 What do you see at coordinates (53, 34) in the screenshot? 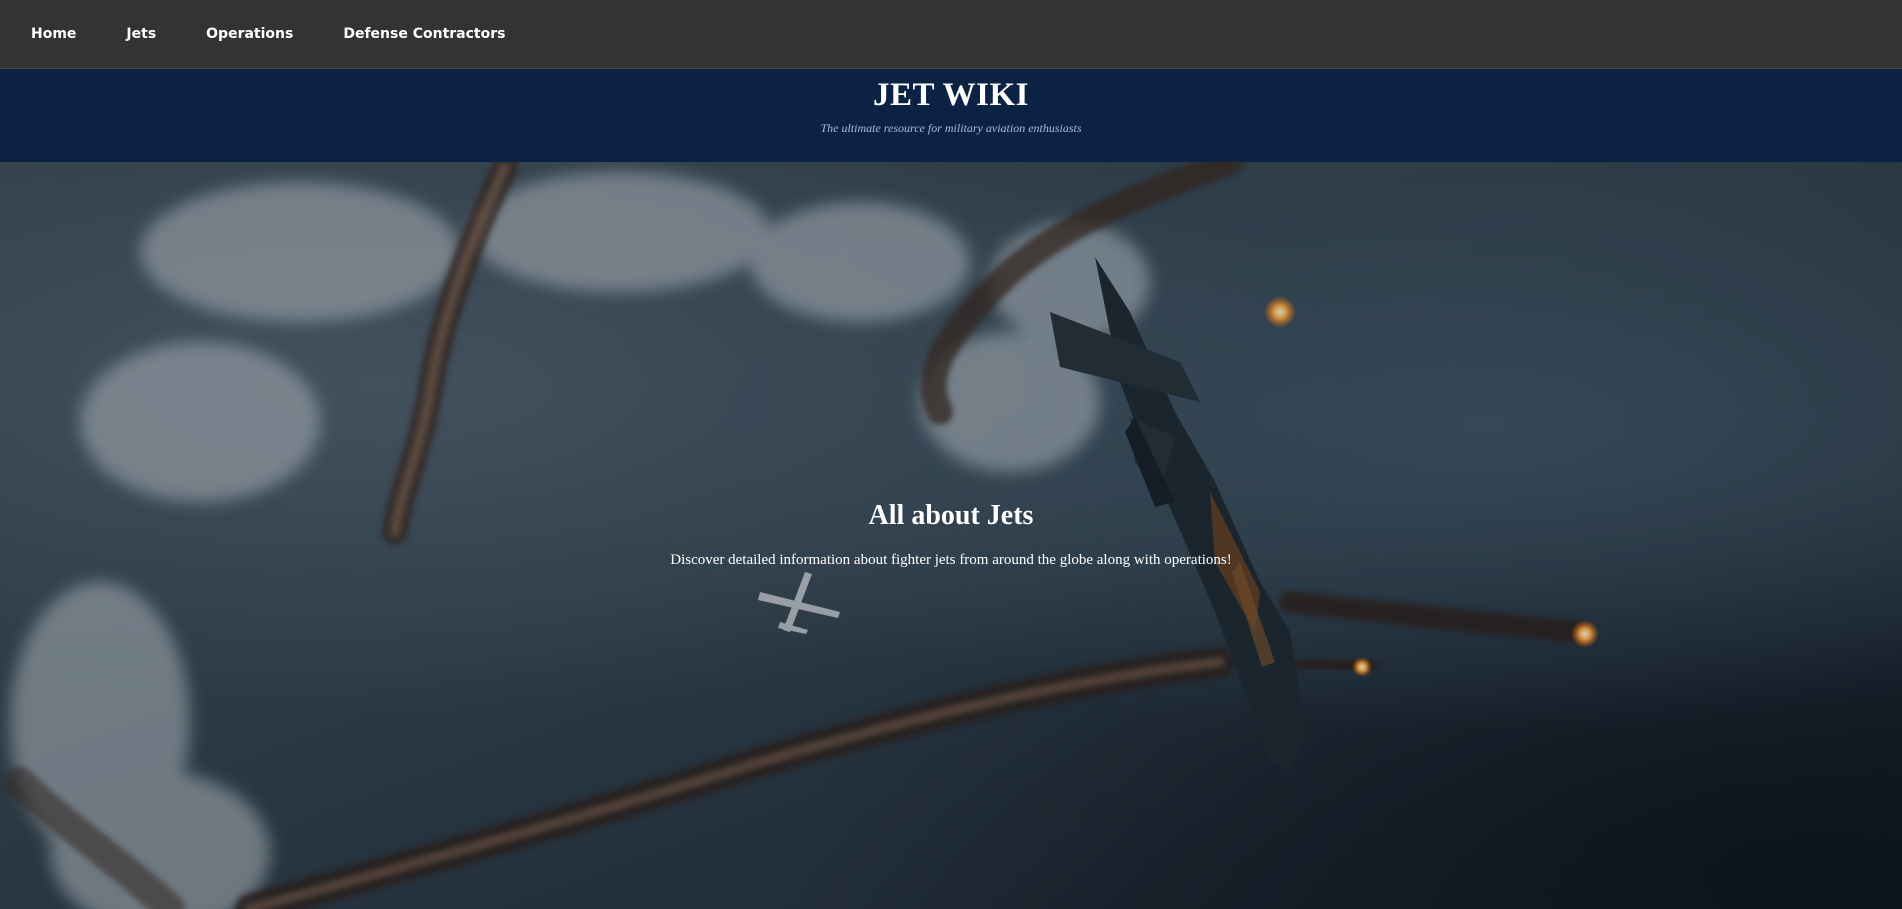
I see `nav-link-home: Home` at bounding box center [53, 34].